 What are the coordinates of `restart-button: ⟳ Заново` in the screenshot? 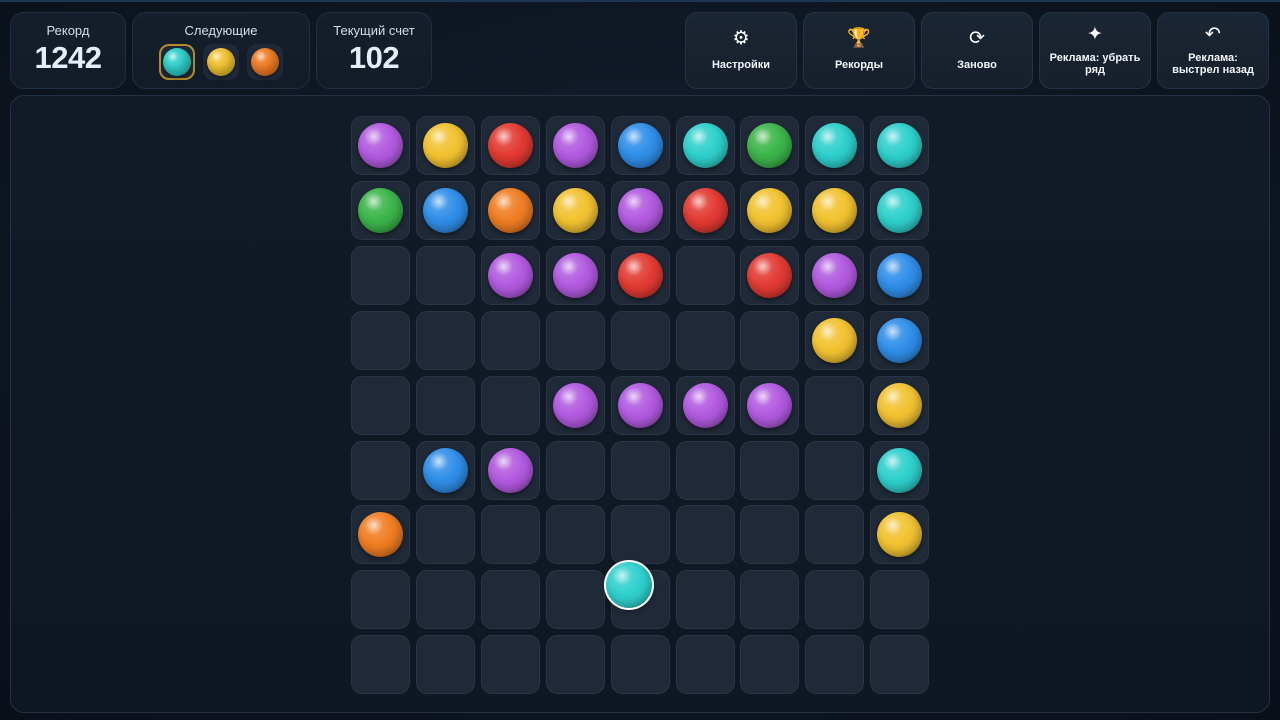 It's located at (977, 50).